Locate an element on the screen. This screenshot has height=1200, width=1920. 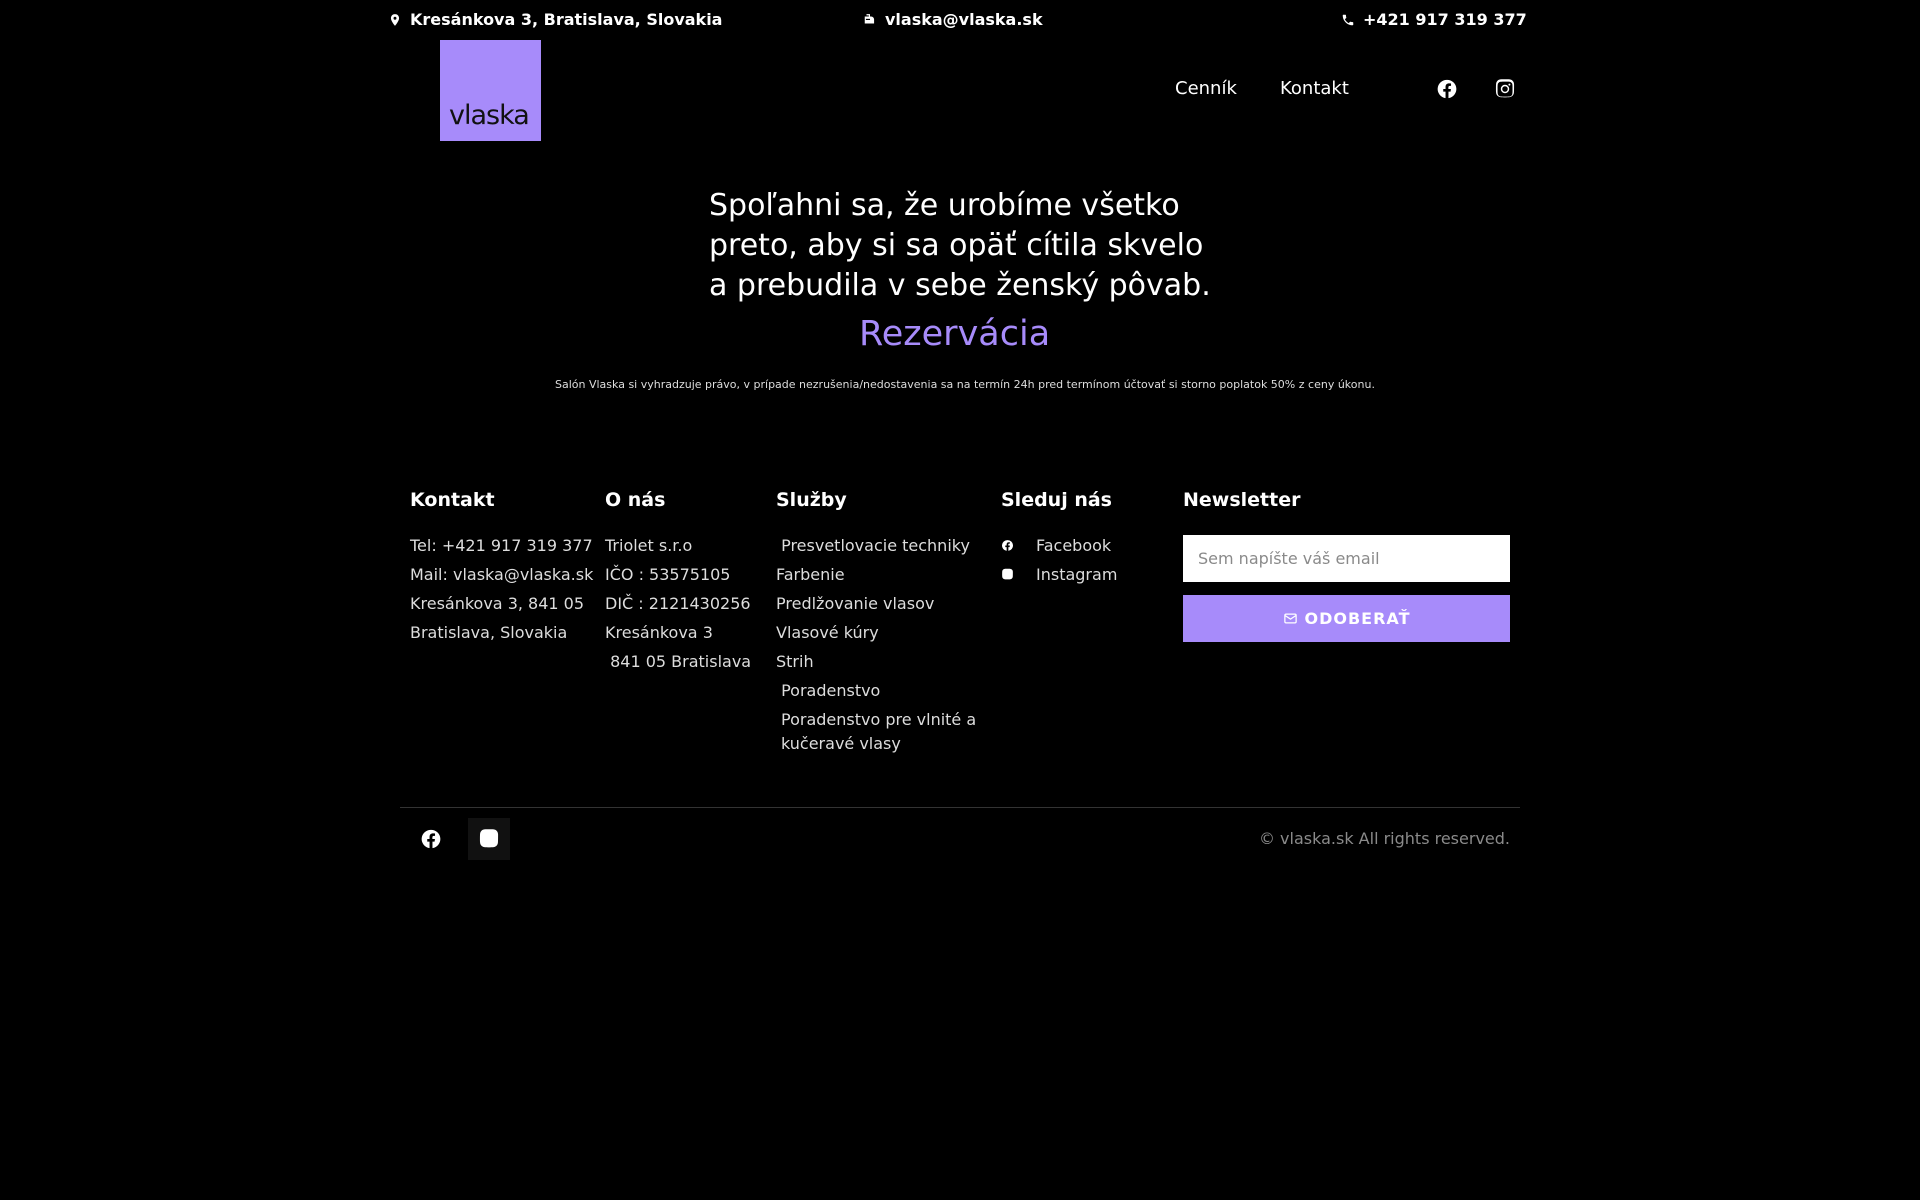
footer-service-link: Presvetlovacie techniky is located at coordinates (883, 545).